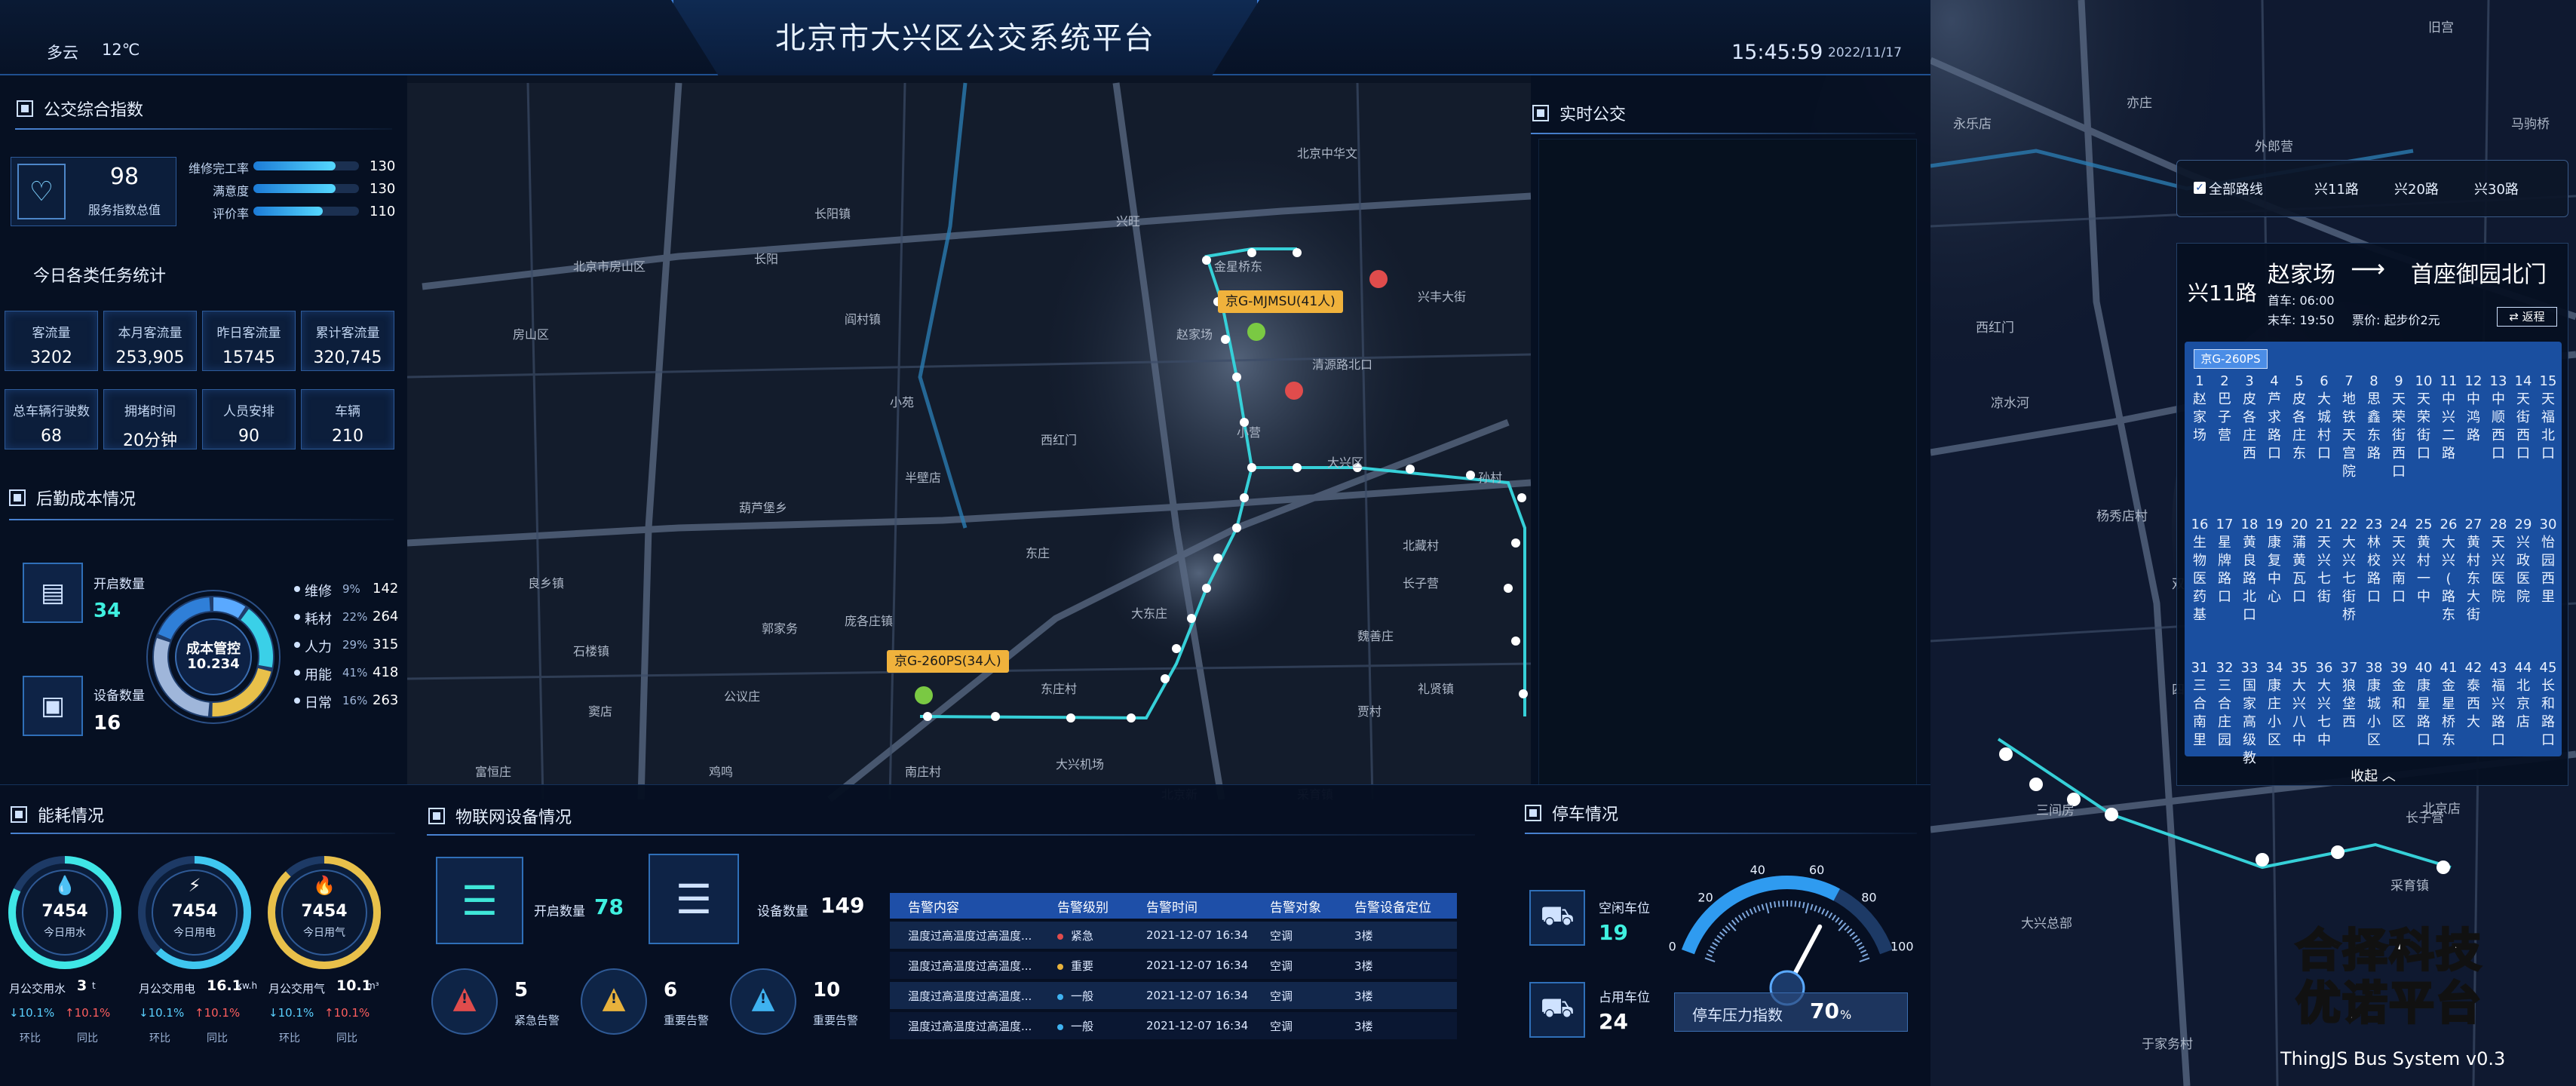  What do you see at coordinates (53, 706) in the screenshot?
I see `device-count-icon: ▣` at bounding box center [53, 706].